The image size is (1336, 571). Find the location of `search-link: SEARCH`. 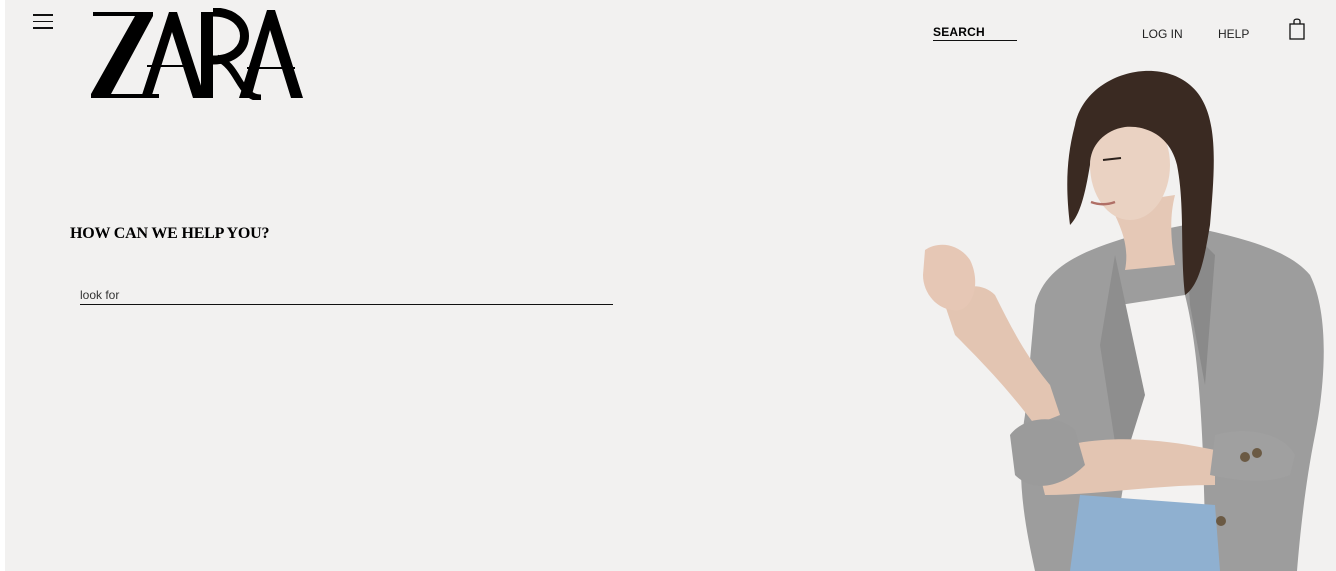

search-link: SEARCH is located at coordinates (975, 33).